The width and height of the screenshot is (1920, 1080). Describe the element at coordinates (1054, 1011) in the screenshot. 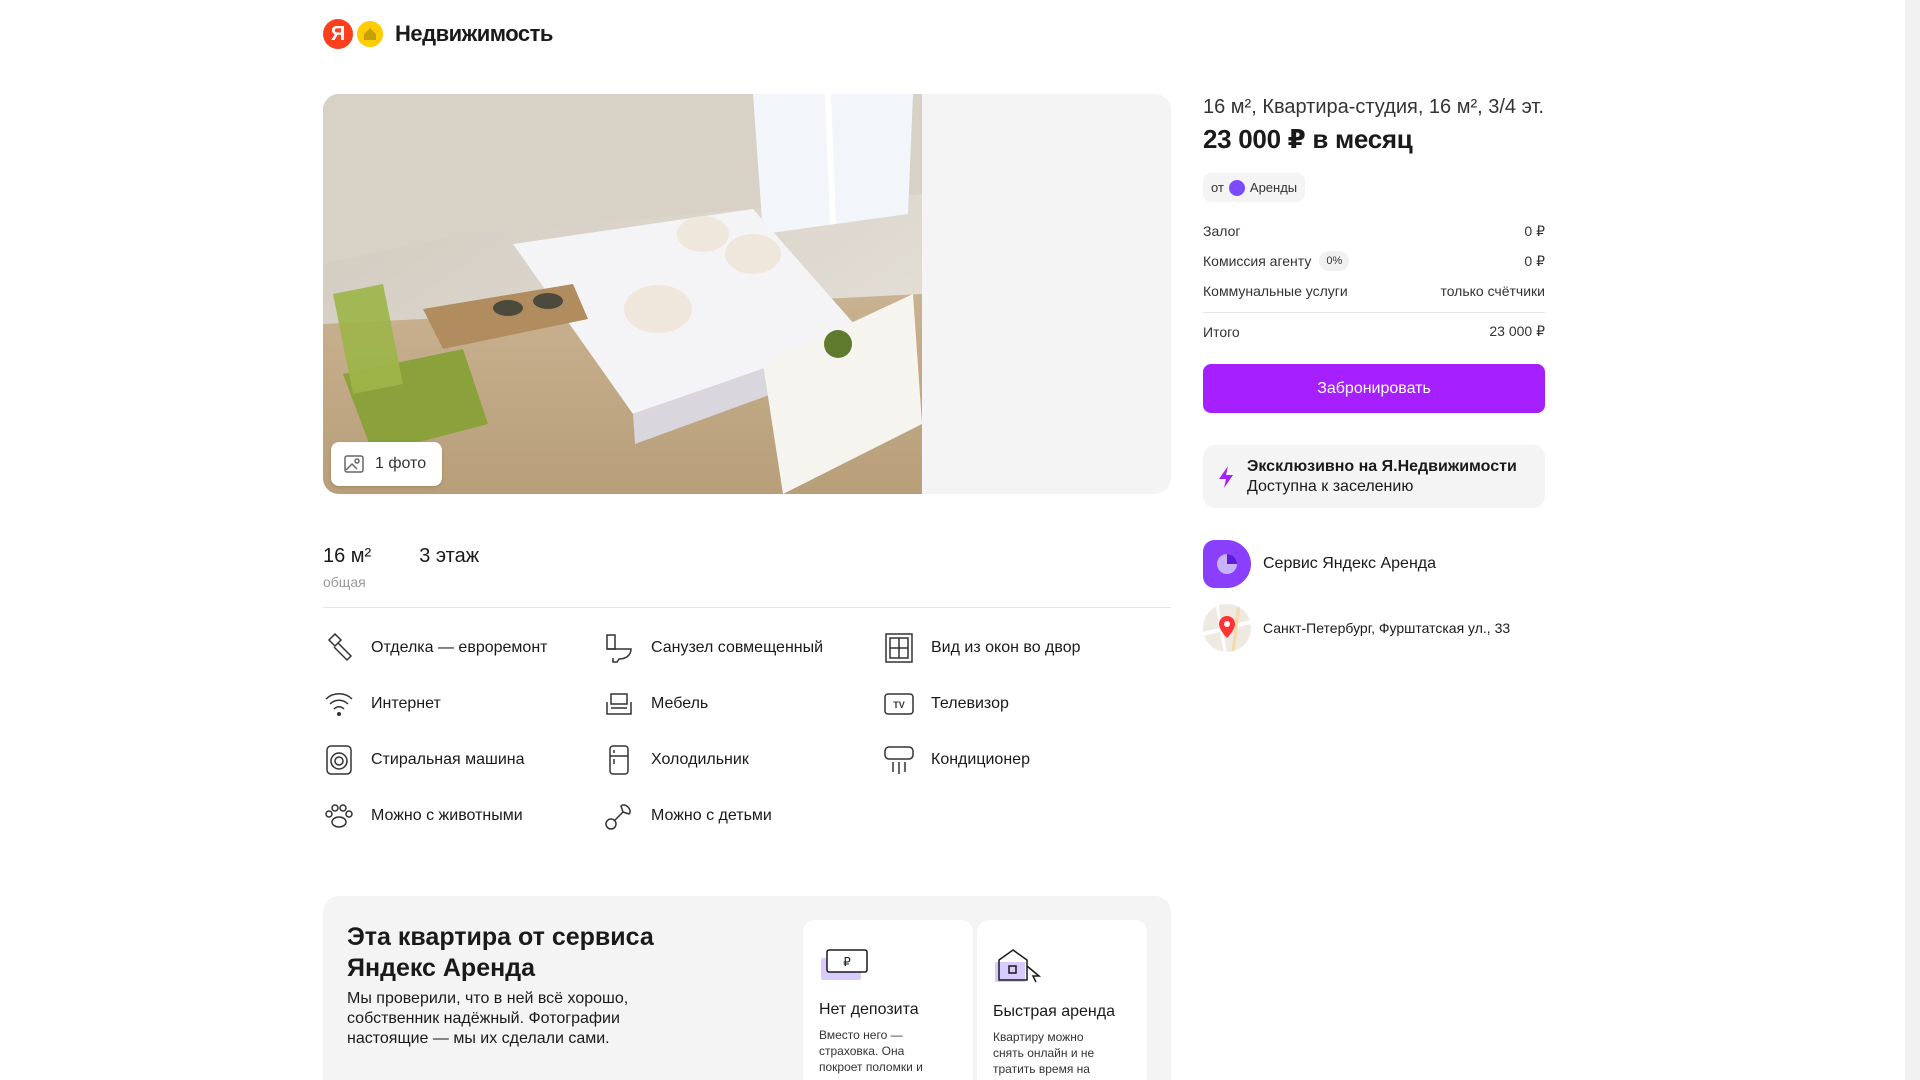

I see `promo-card-title: Быстрая аренда` at that location.